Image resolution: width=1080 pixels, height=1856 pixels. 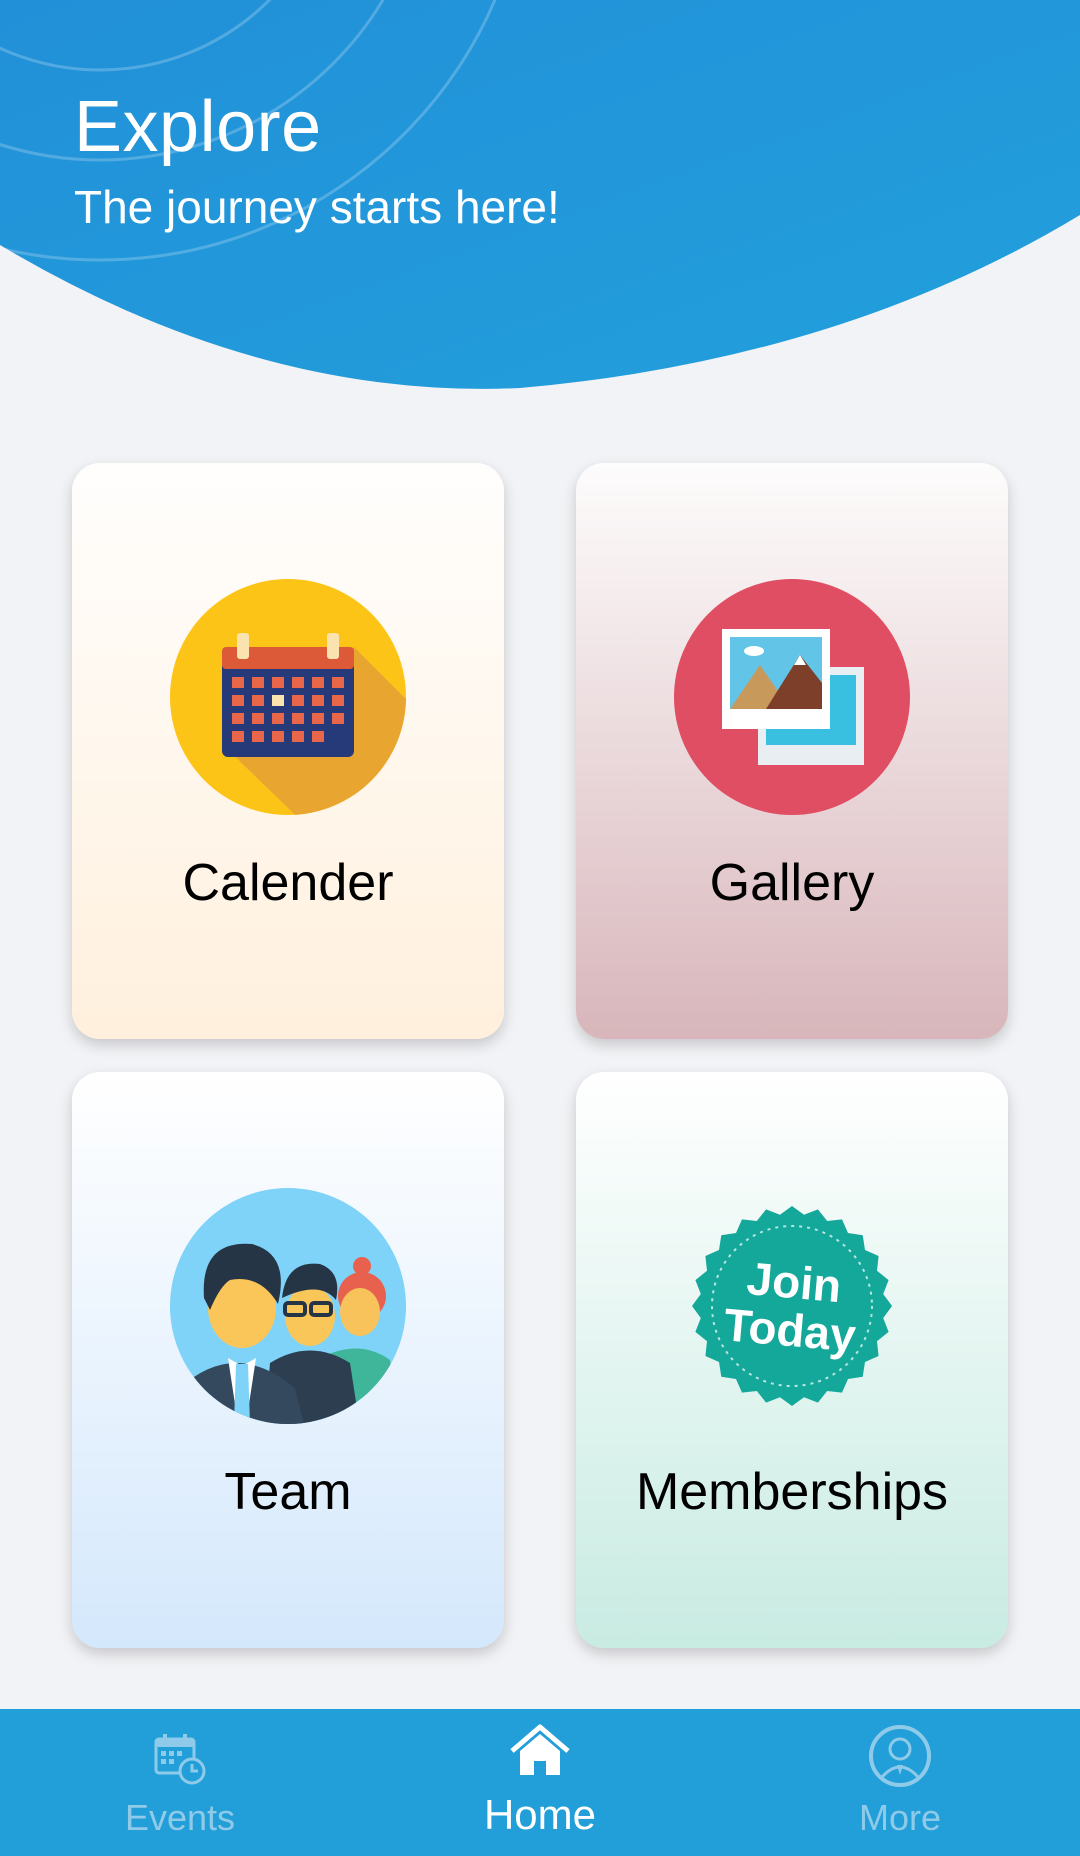 What do you see at coordinates (792, 883) in the screenshot?
I see `gallery-card-label: Gallery` at bounding box center [792, 883].